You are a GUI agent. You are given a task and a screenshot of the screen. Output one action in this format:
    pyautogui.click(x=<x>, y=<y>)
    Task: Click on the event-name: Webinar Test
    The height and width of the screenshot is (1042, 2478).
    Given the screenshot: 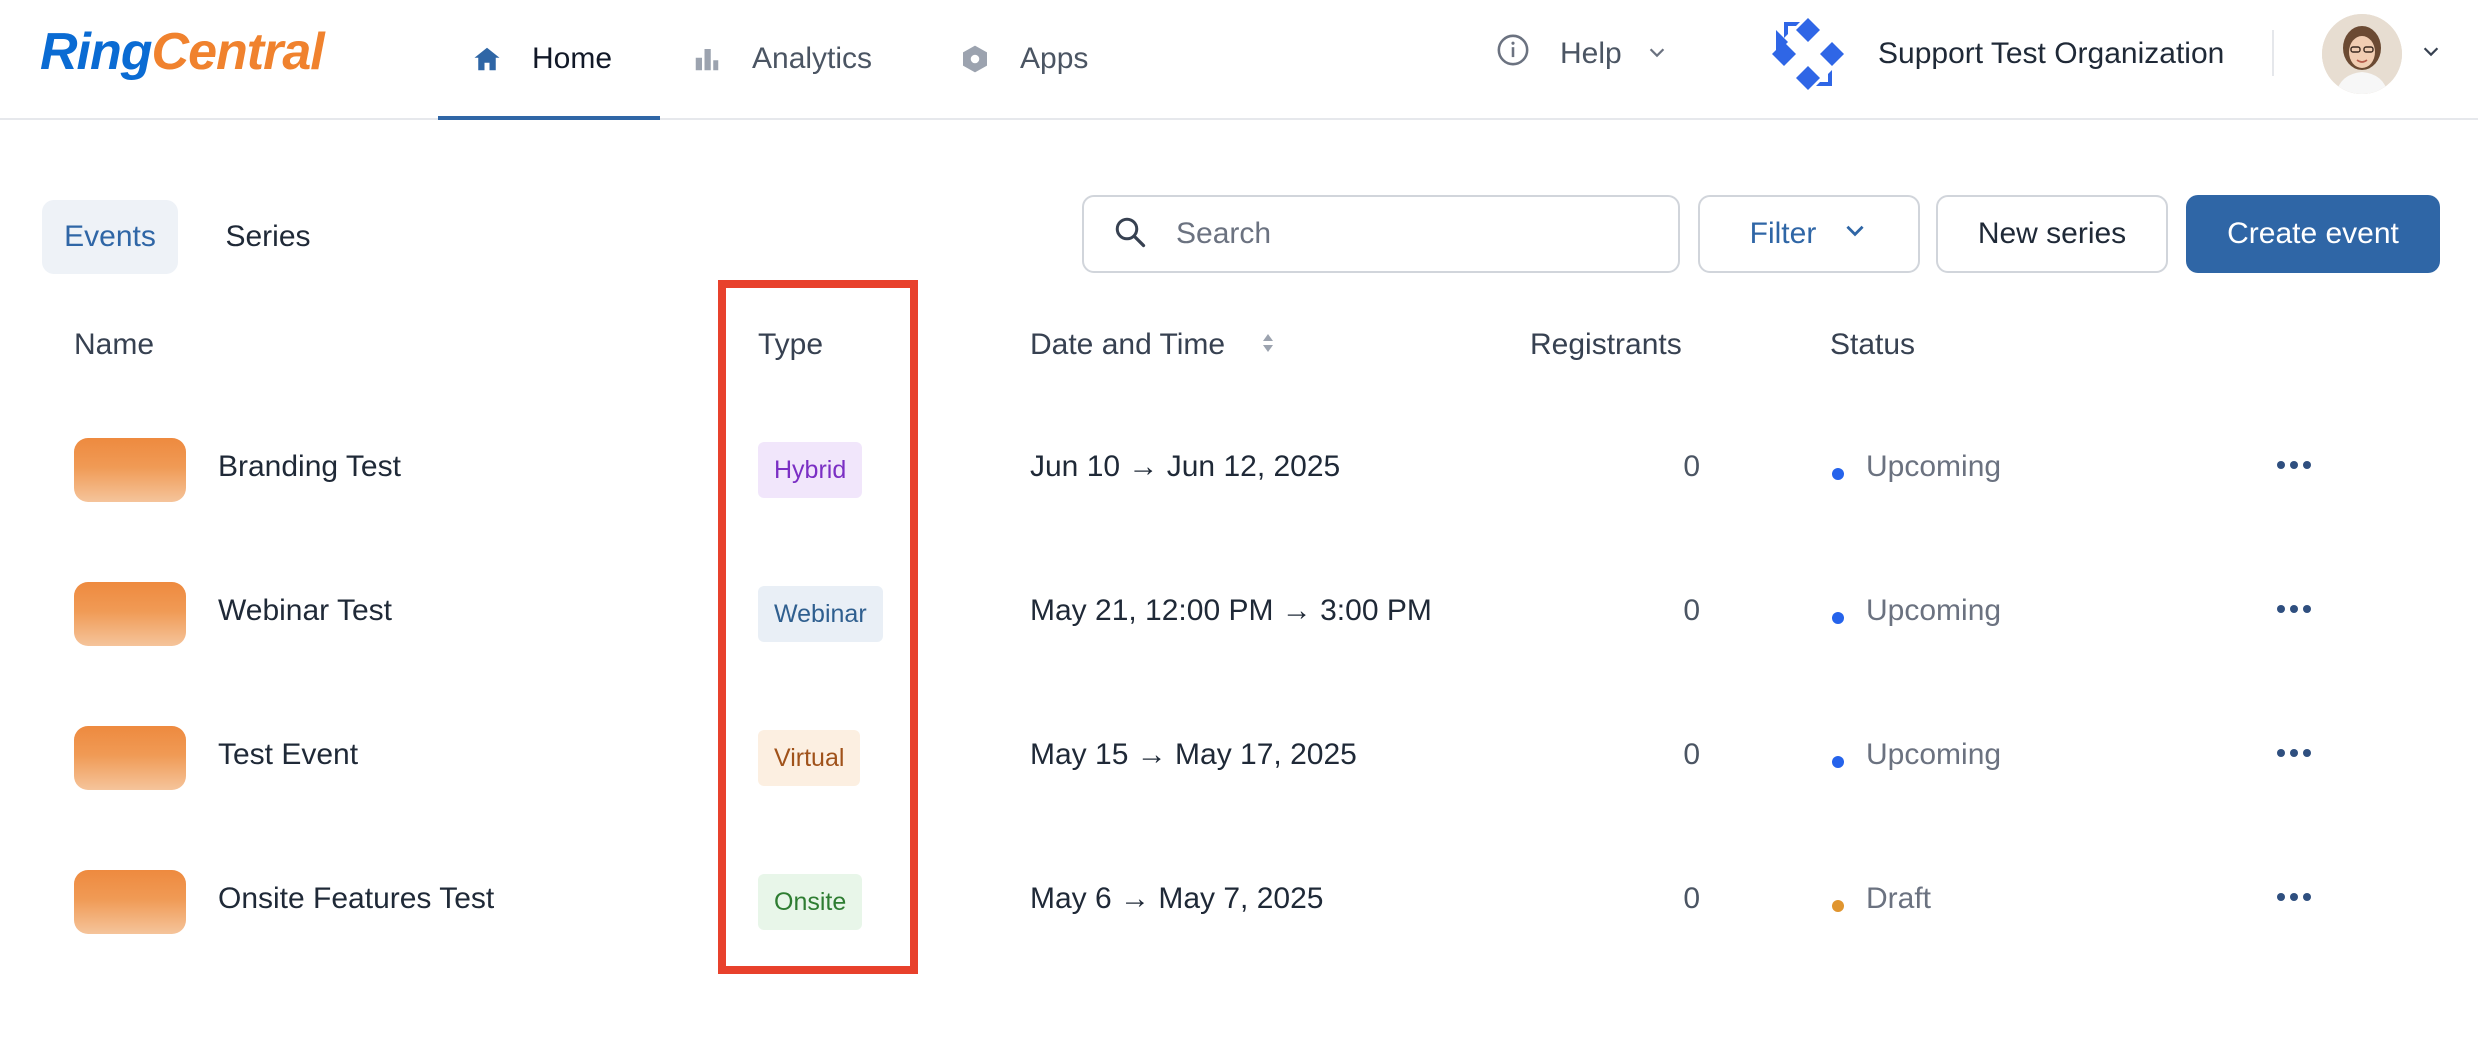 What is the action you would take?
    pyautogui.click(x=305, y=611)
    